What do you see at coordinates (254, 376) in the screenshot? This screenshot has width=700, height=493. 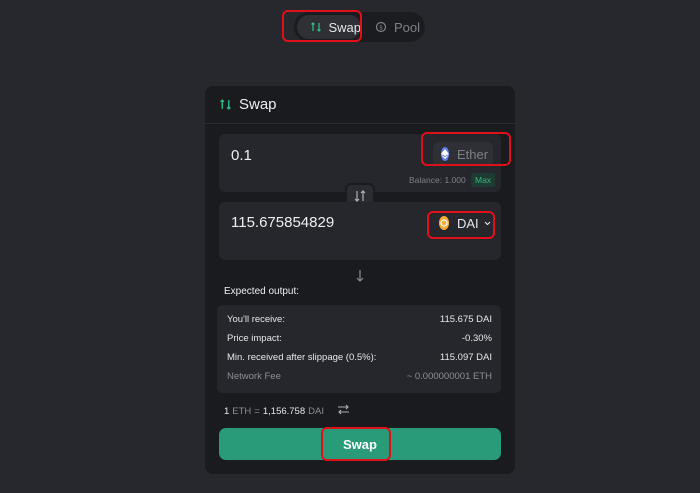 I see `detail-label: Network Fee` at bounding box center [254, 376].